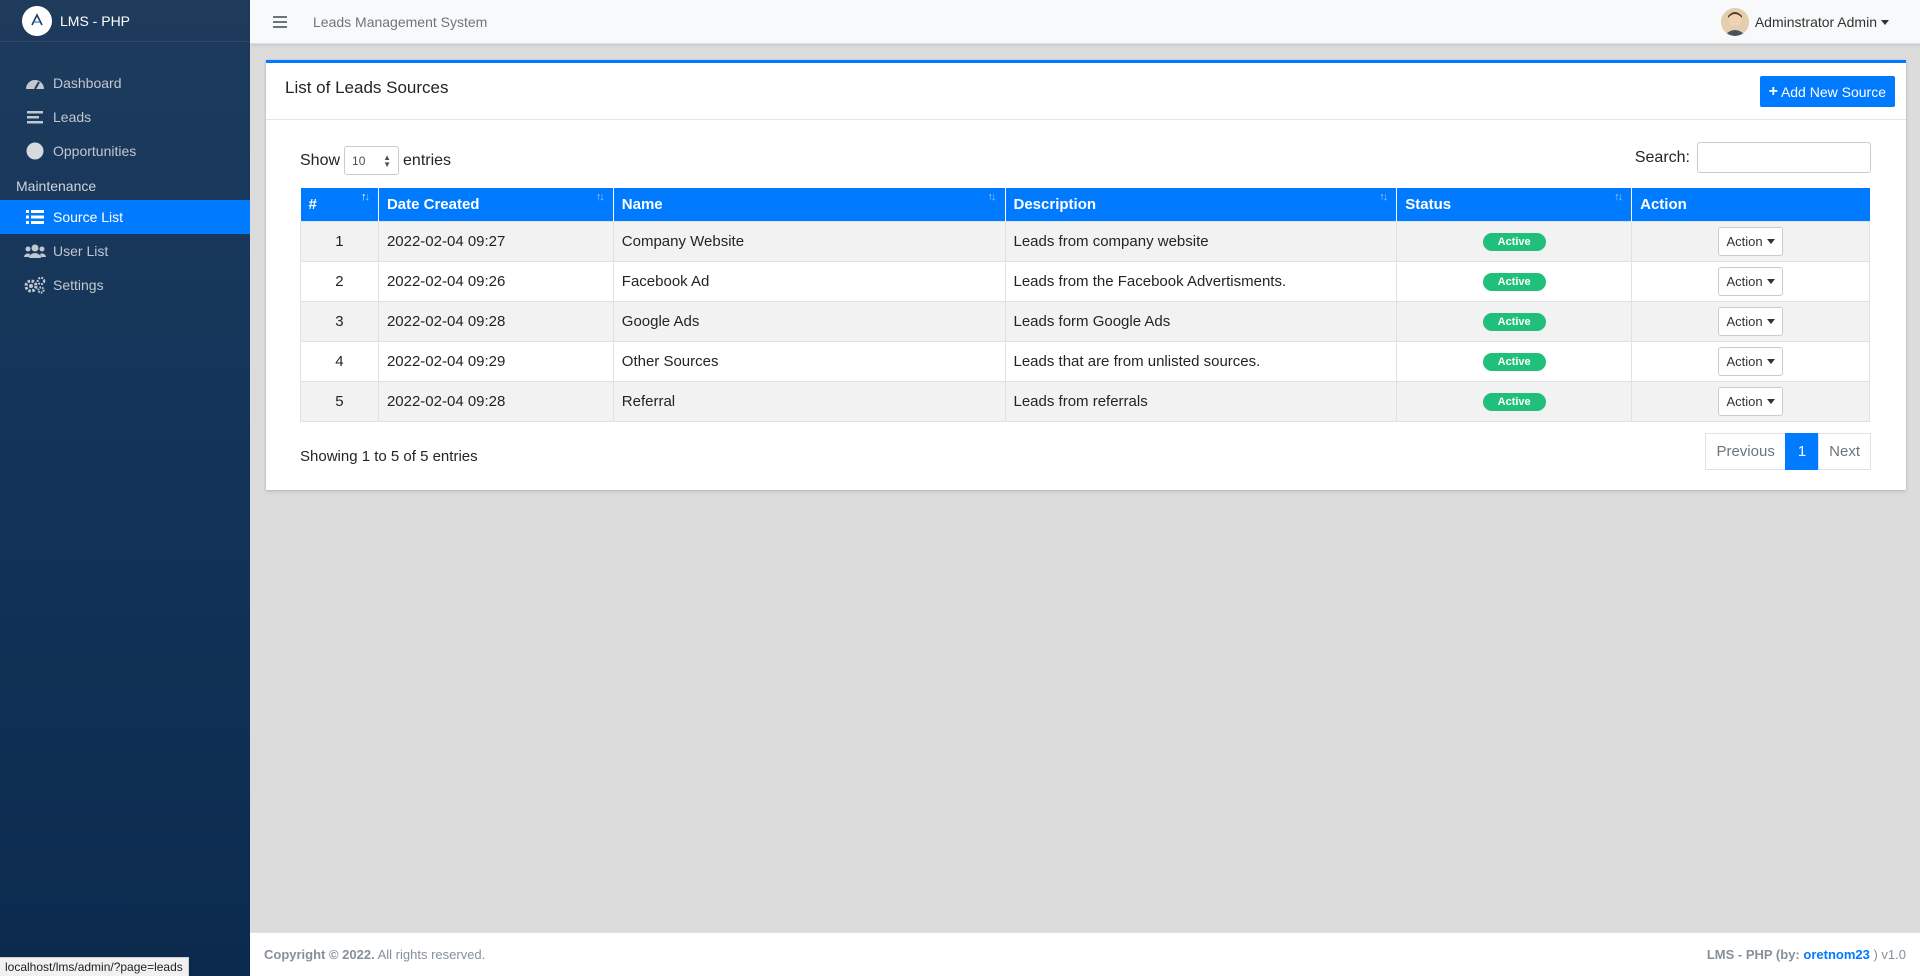 The width and height of the screenshot is (1920, 976). What do you see at coordinates (125, 117) in the screenshot?
I see `sidebar-item-leads: Leads` at bounding box center [125, 117].